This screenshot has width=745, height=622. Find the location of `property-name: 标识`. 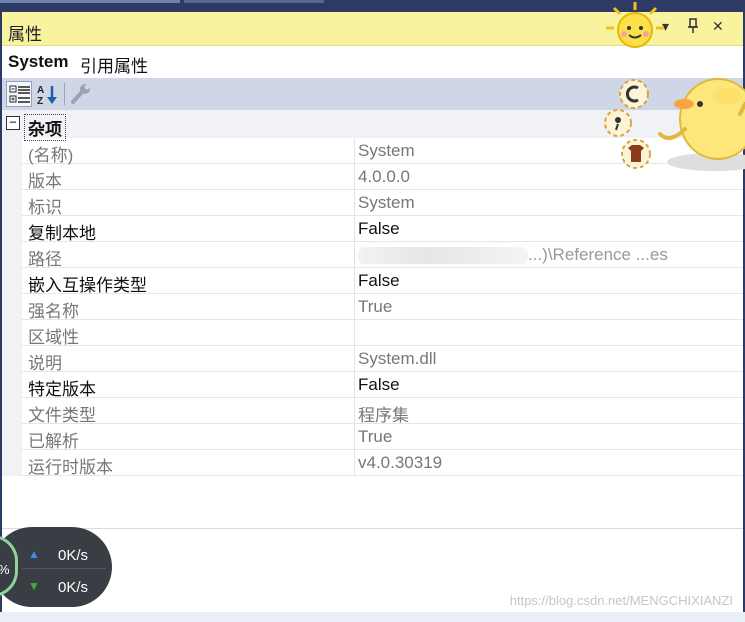

property-name: 标识 is located at coordinates (45, 207).